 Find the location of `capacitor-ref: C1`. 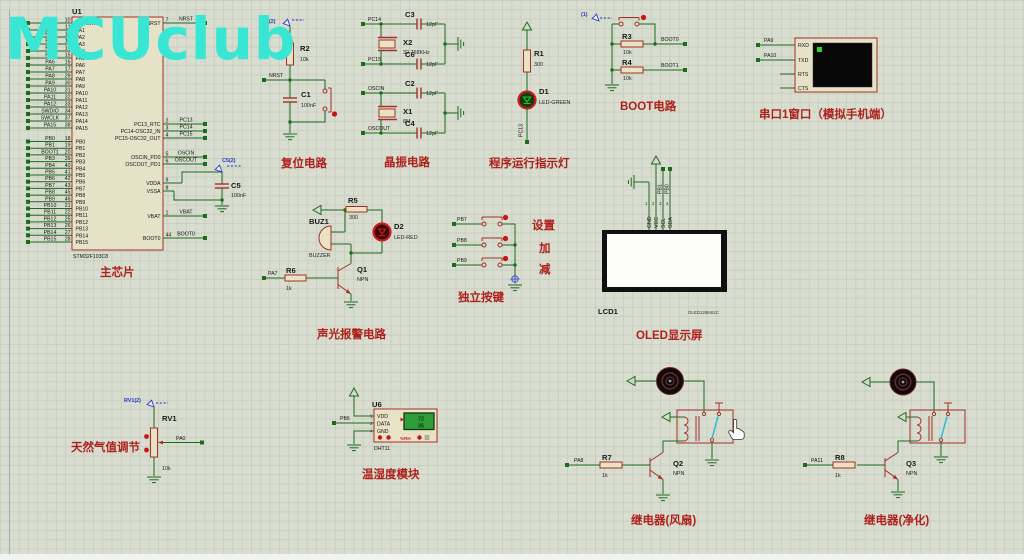

capacitor-ref: C1 is located at coordinates (306, 94).